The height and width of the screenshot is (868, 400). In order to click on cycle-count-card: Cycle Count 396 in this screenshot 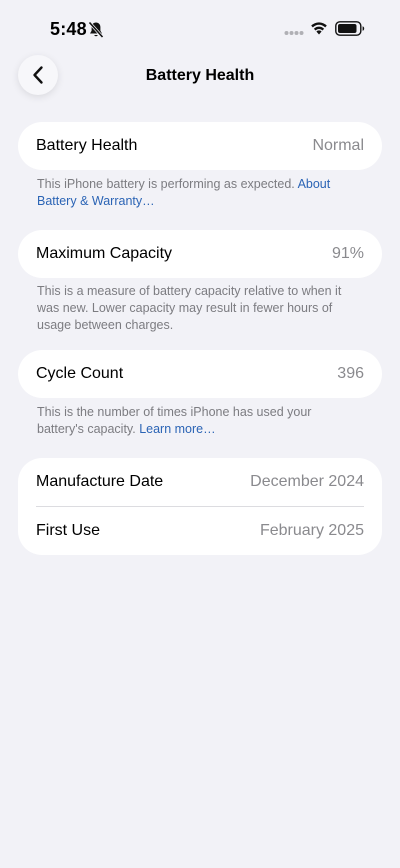, I will do `click(200, 374)`.